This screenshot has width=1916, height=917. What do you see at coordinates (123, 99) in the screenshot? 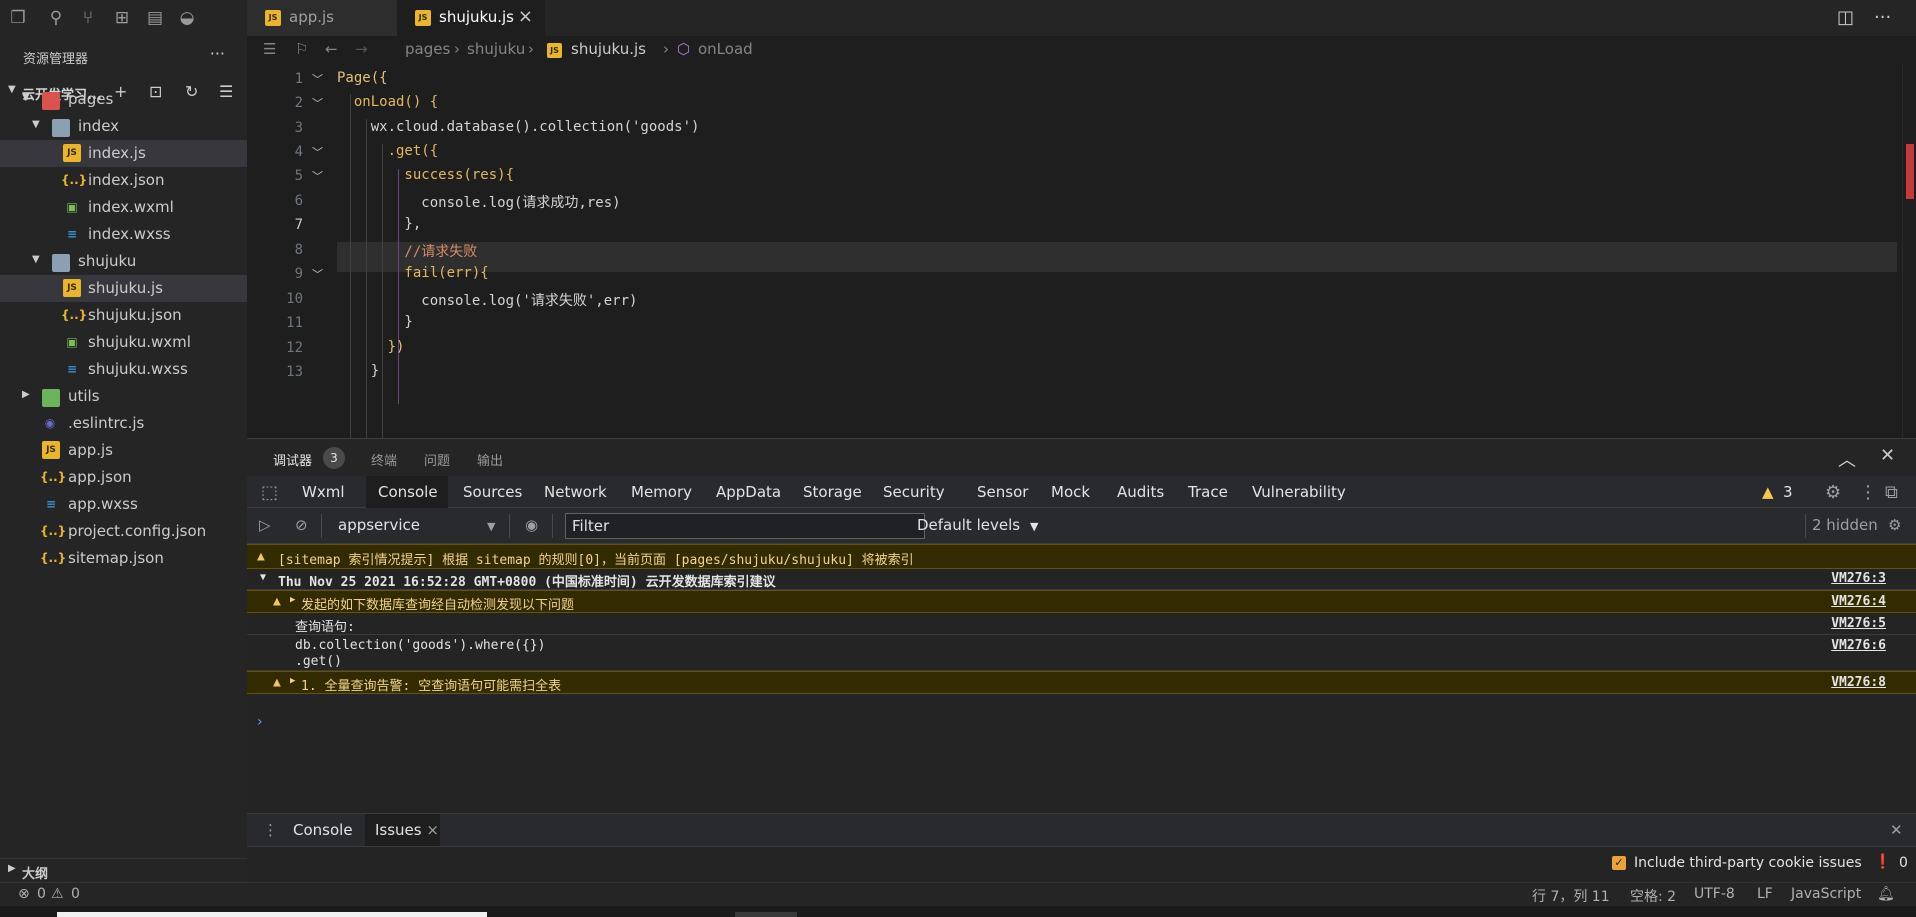
I see `tree-item-pages: ▼ pages` at bounding box center [123, 99].